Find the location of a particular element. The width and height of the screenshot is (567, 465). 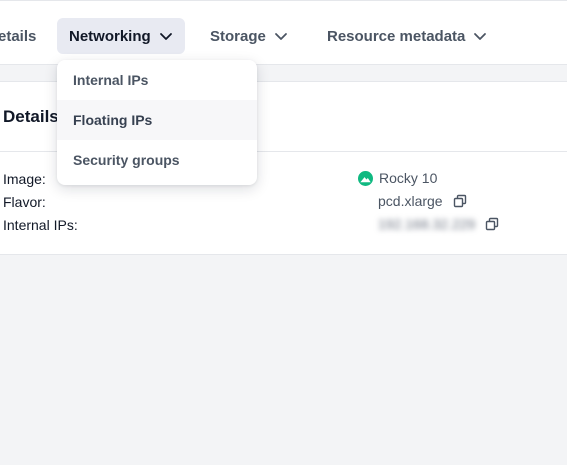

internal-ips-label: Internal IPs: is located at coordinates (40, 225).